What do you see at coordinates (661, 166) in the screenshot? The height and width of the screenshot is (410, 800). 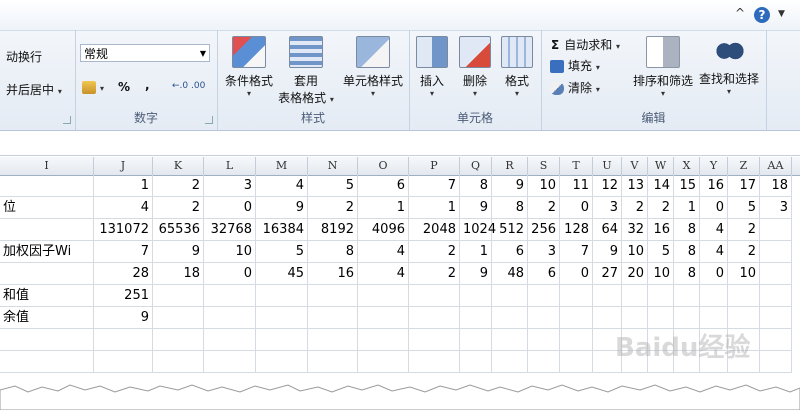 I see `column-header-w: W` at bounding box center [661, 166].